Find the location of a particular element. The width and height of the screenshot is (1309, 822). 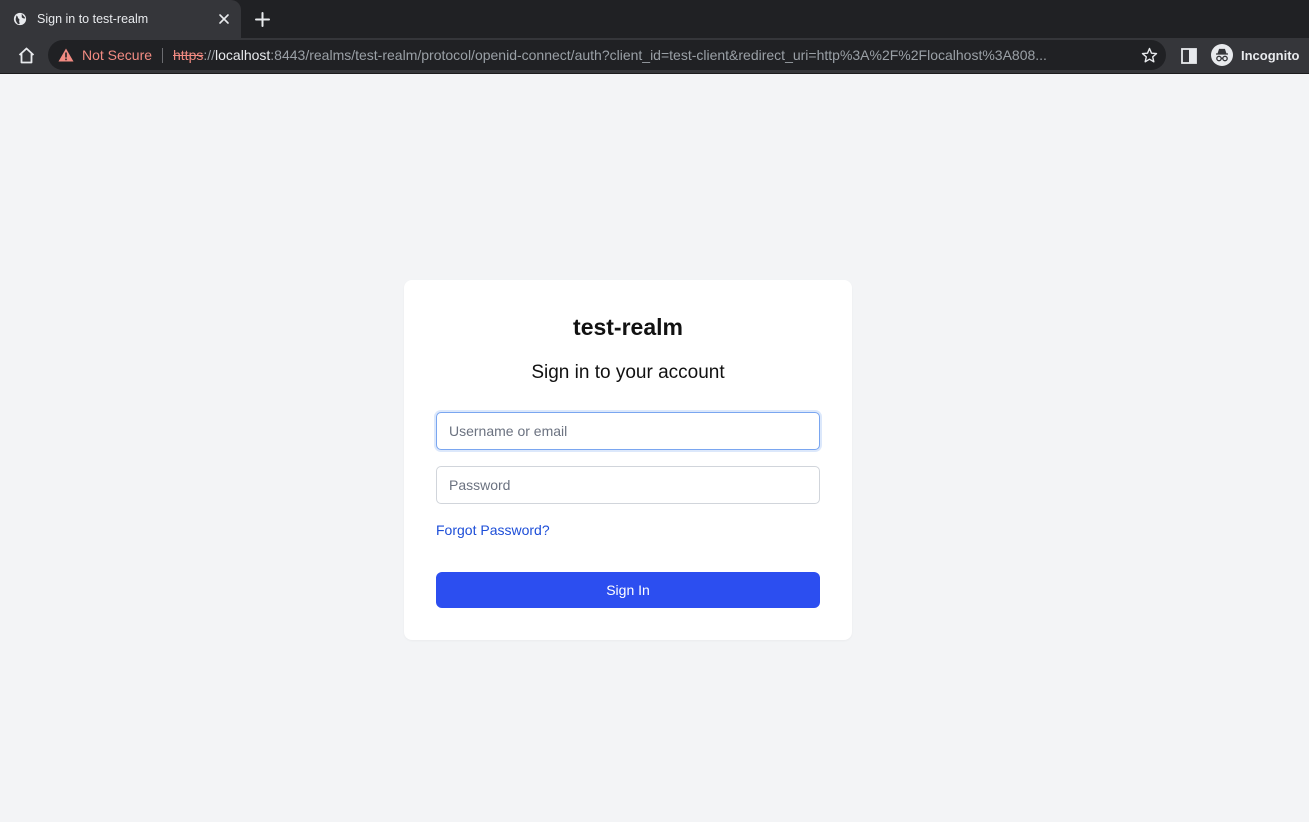

warning-icon is located at coordinates (66, 55).